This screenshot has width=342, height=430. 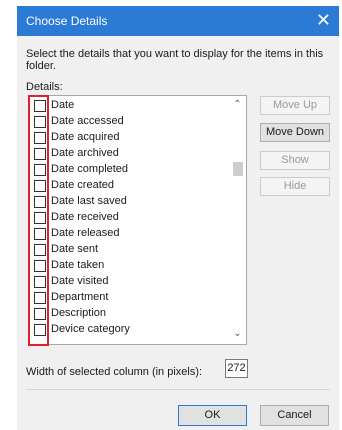 I want to click on list-item-label: Date archived, so click(x=85, y=153).